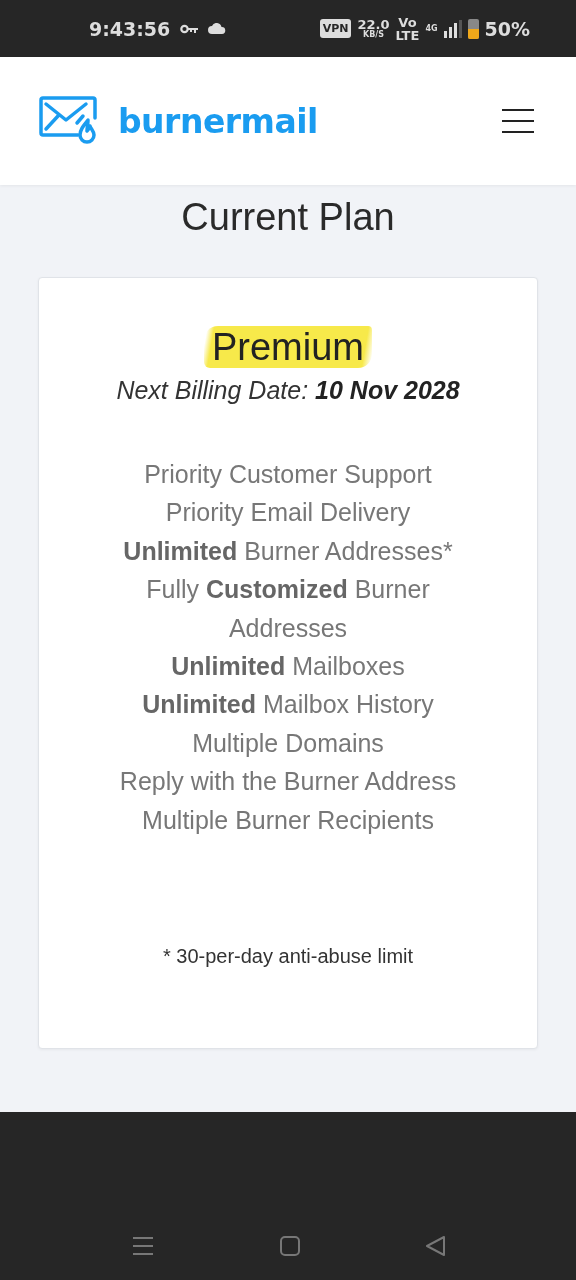 This screenshot has height=1280, width=576. I want to click on feature-item: Multiple Domains, so click(288, 743).